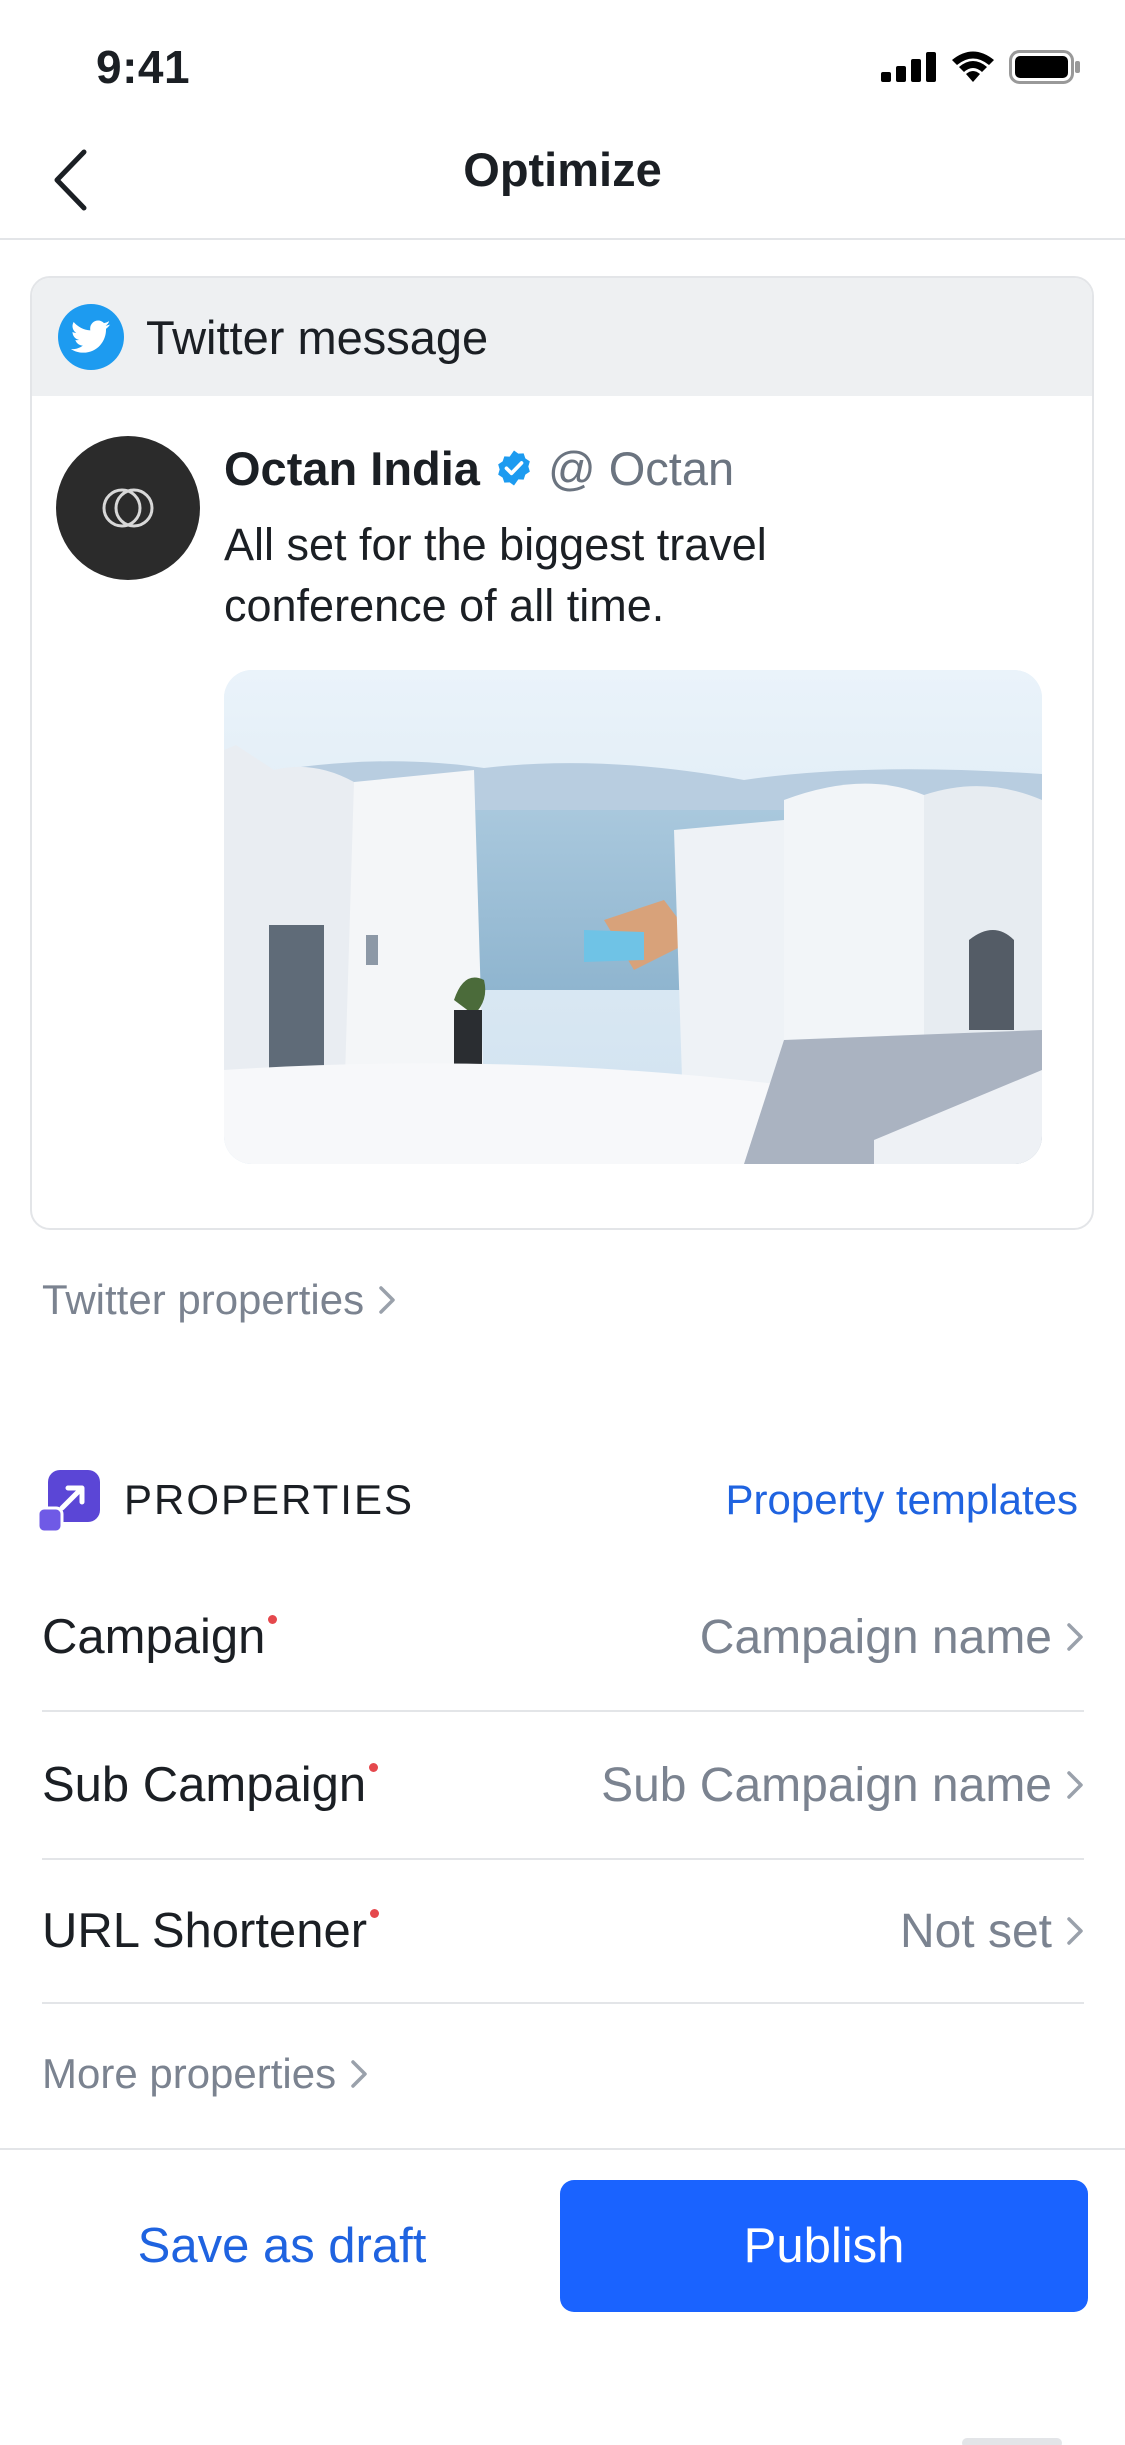 This screenshot has height=2445, width=1125. What do you see at coordinates (633, 917) in the screenshot?
I see `tweet-image` at bounding box center [633, 917].